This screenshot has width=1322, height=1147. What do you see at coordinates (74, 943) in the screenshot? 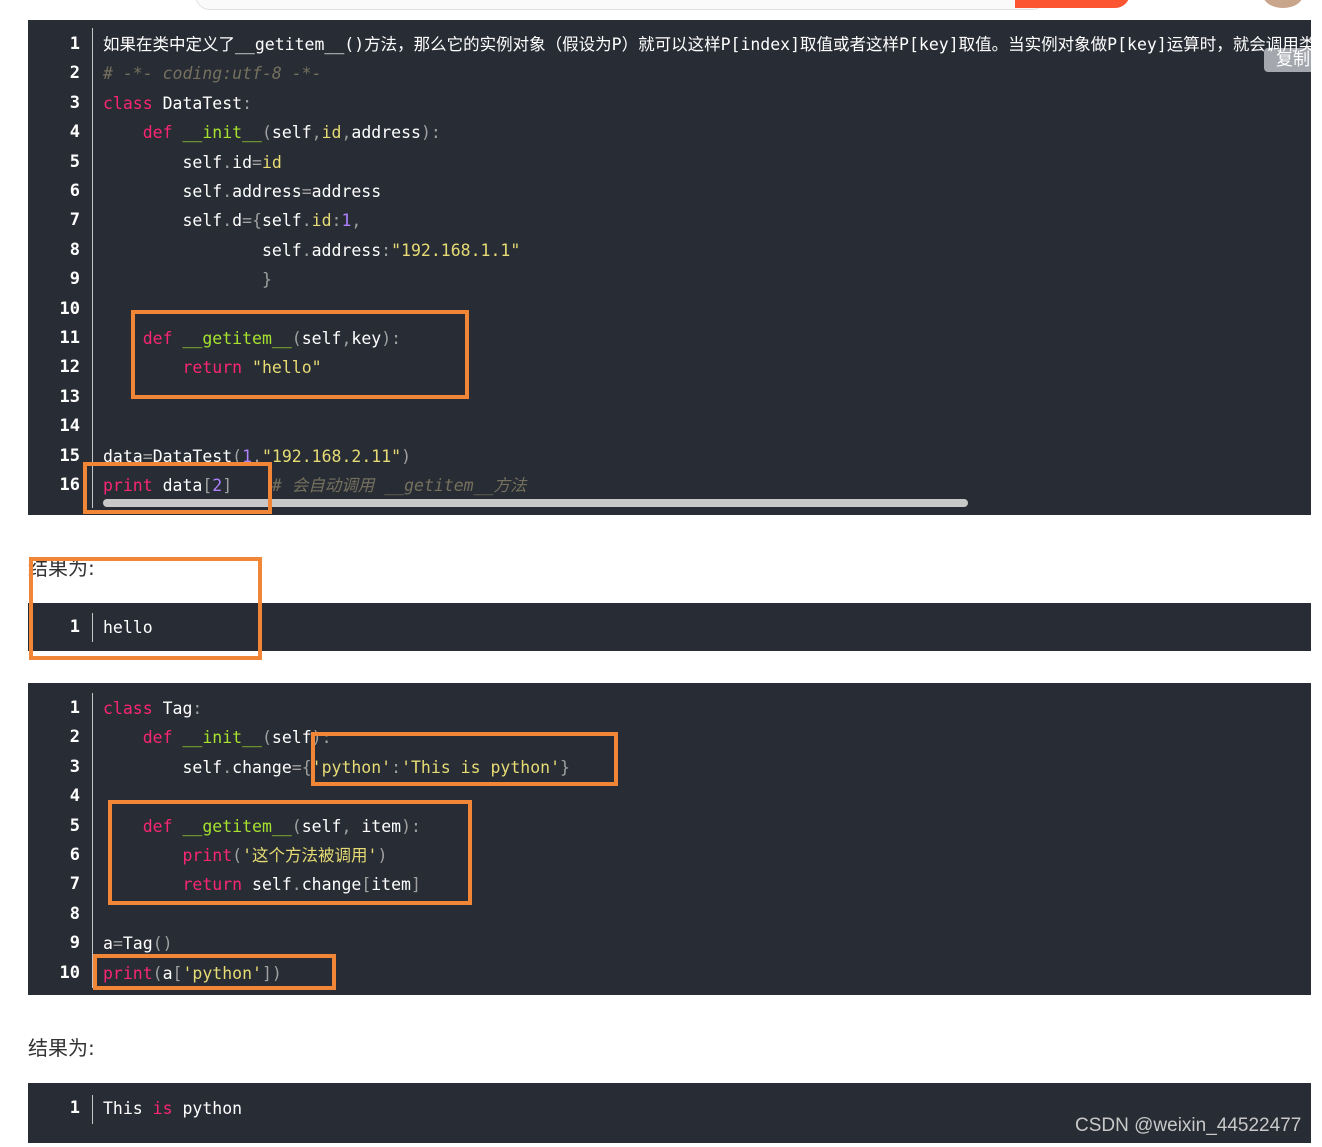
I see `line-number: 9` at bounding box center [74, 943].